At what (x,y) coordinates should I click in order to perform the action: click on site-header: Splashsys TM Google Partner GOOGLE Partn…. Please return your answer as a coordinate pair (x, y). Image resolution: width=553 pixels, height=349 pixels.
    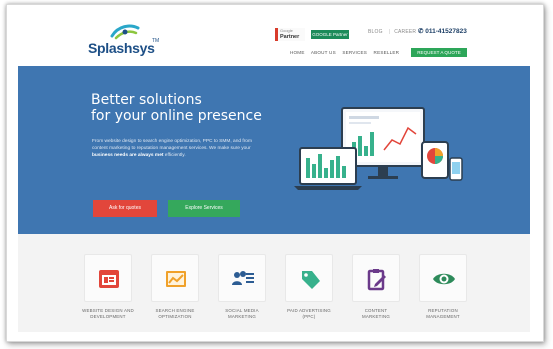
    Looking at the image, I should click on (274, 40).